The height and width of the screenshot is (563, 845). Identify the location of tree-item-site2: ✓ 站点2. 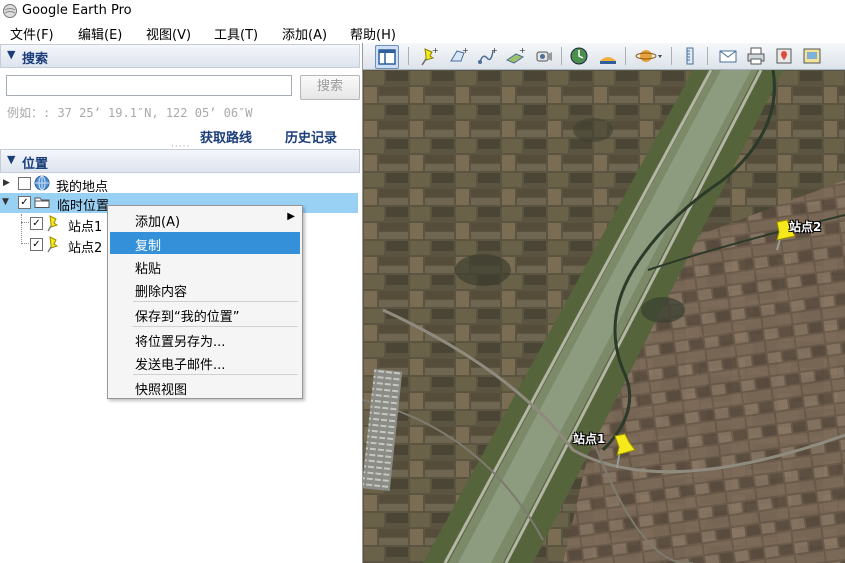
(60, 245).